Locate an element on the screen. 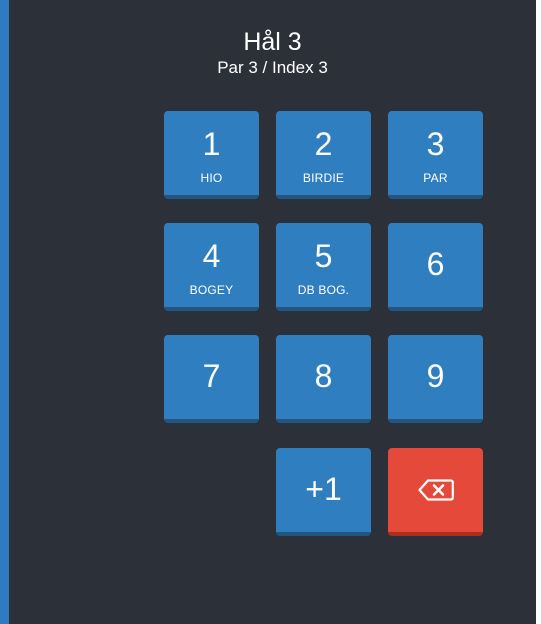  score-key-number: 9 is located at coordinates (435, 376).